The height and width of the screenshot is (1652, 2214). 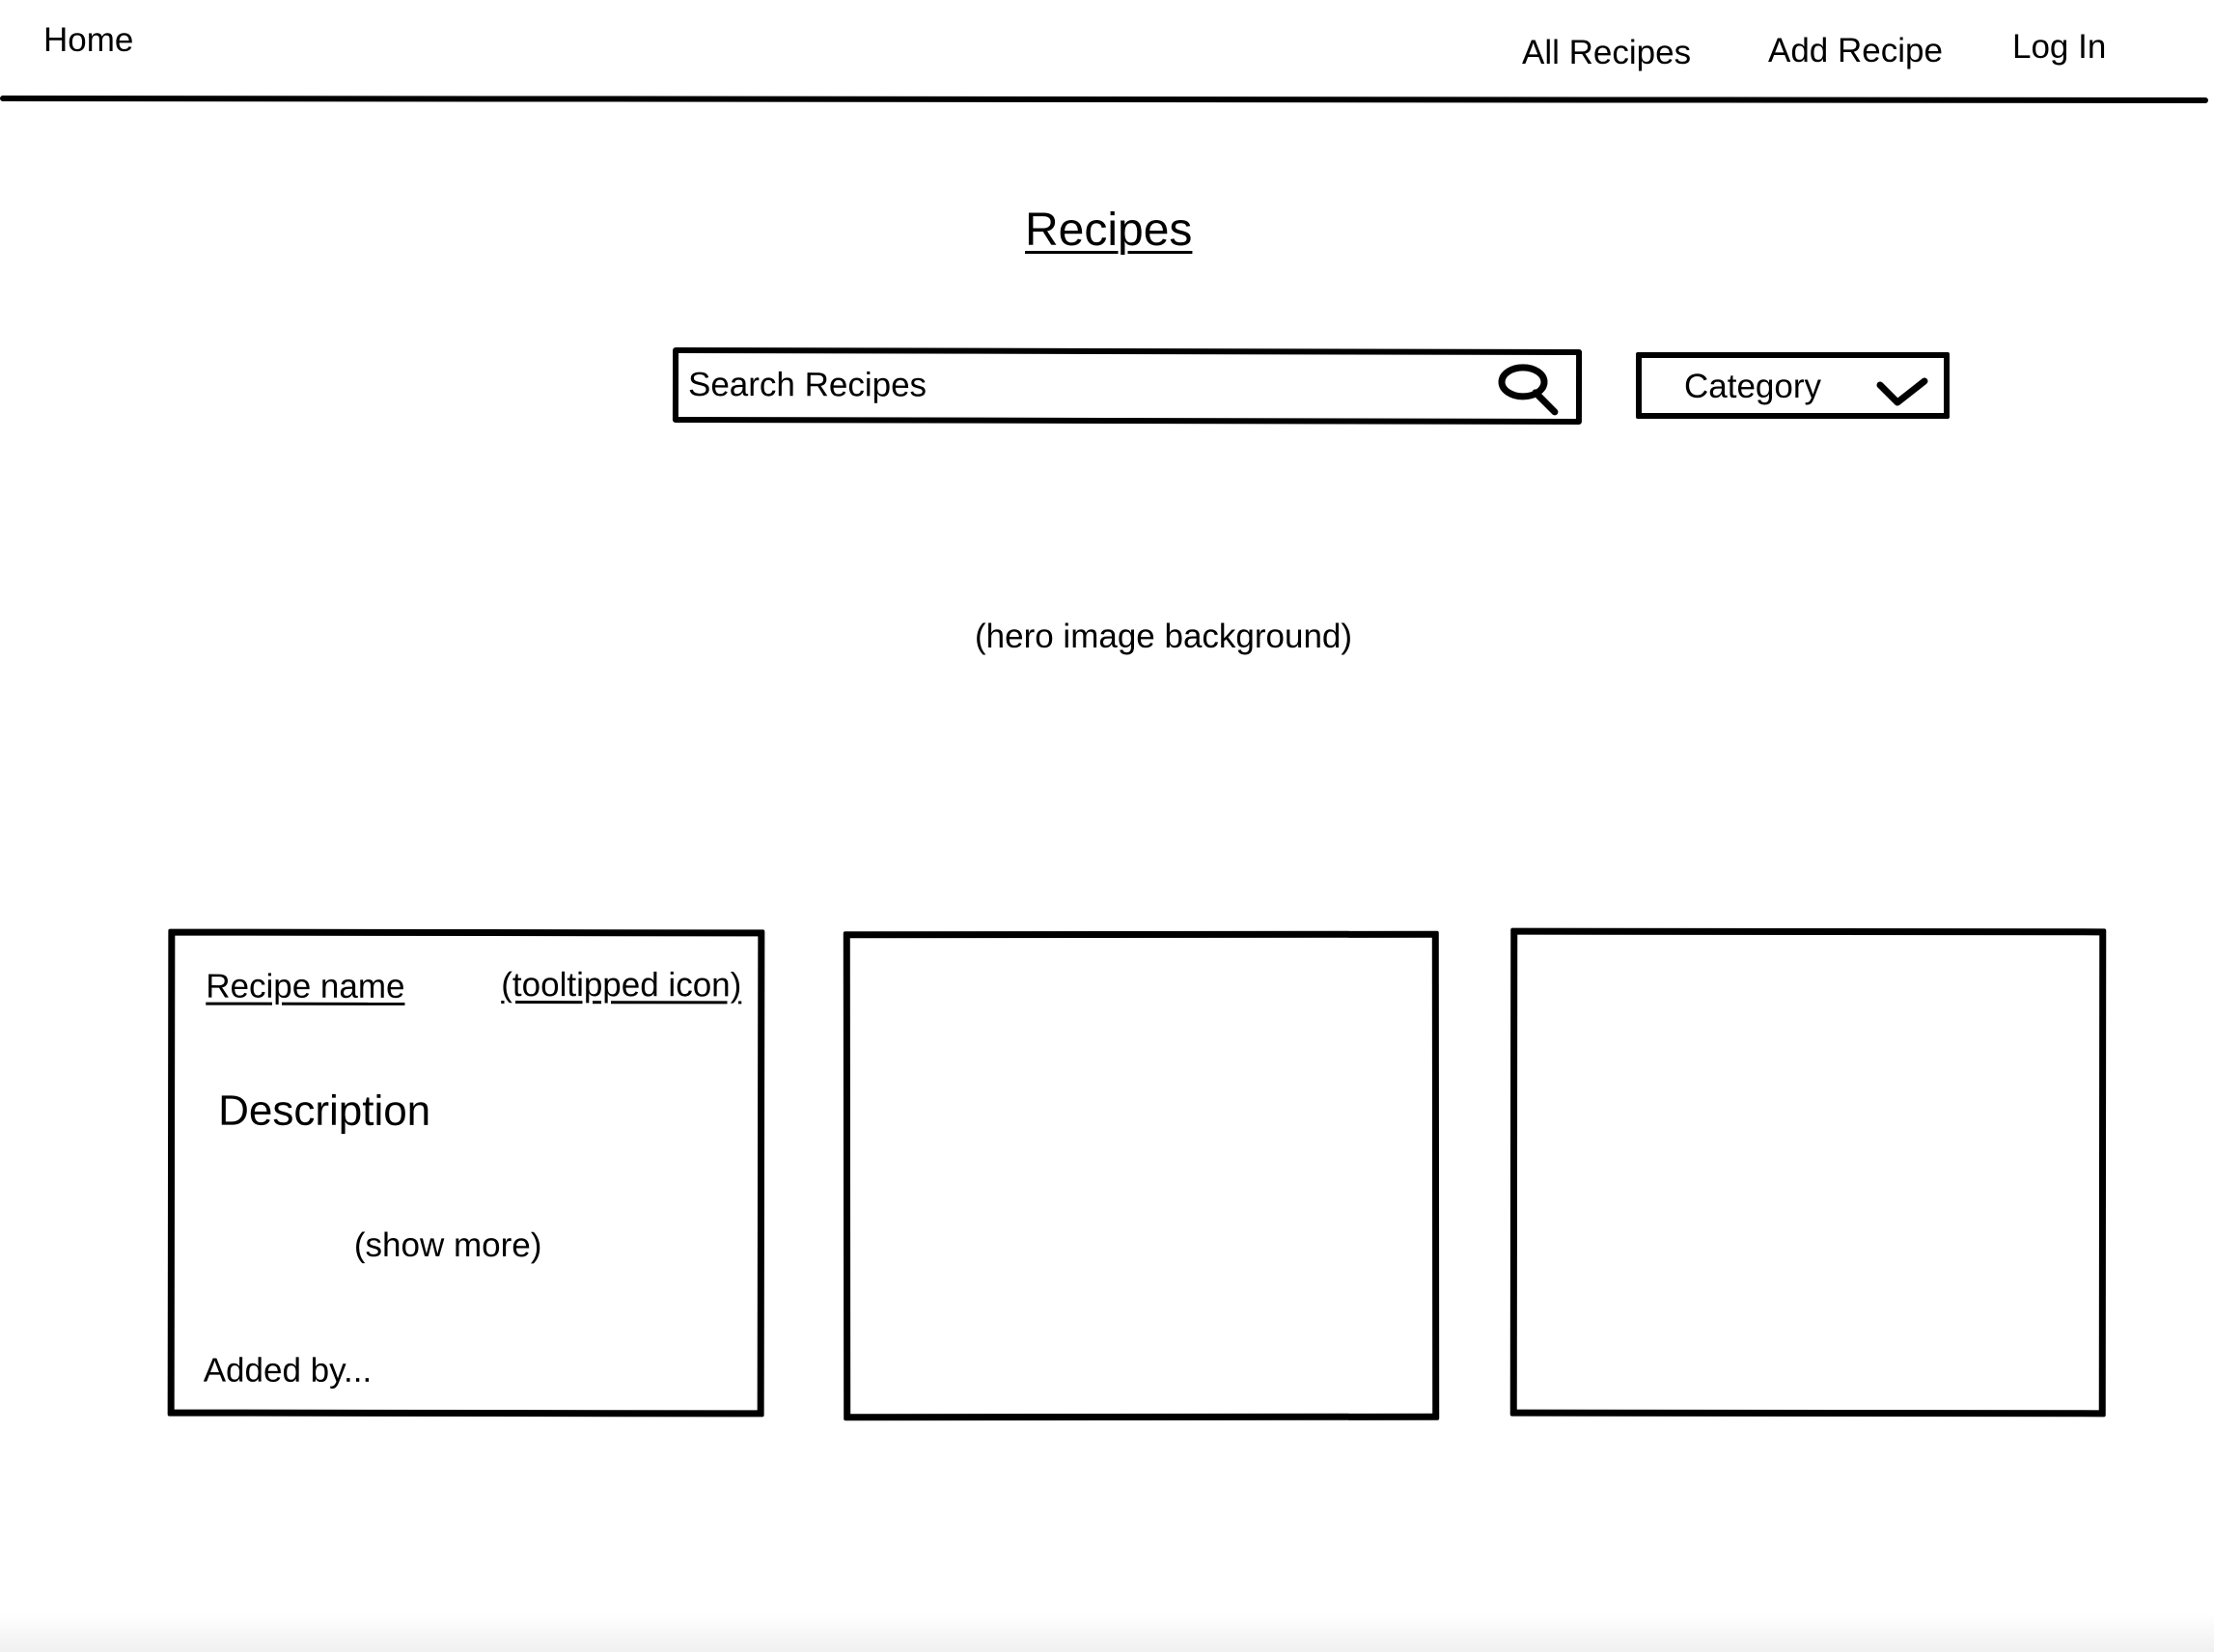 What do you see at coordinates (88, 40) in the screenshot?
I see `nav-home-link: Home` at bounding box center [88, 40].